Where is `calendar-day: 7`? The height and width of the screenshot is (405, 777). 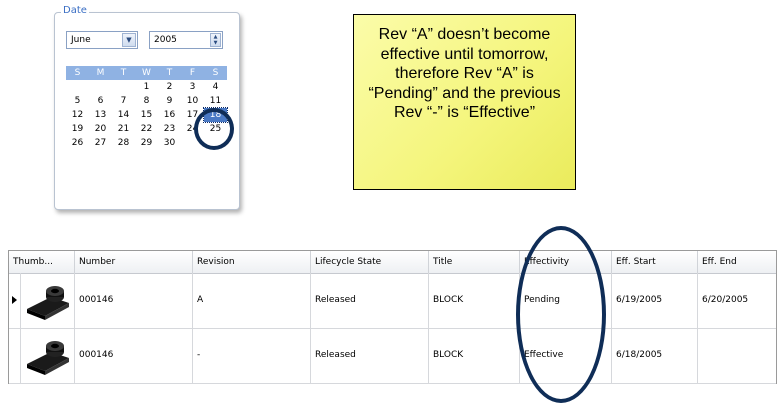 calendar-day: 7 is located at coordinates (123, 101).